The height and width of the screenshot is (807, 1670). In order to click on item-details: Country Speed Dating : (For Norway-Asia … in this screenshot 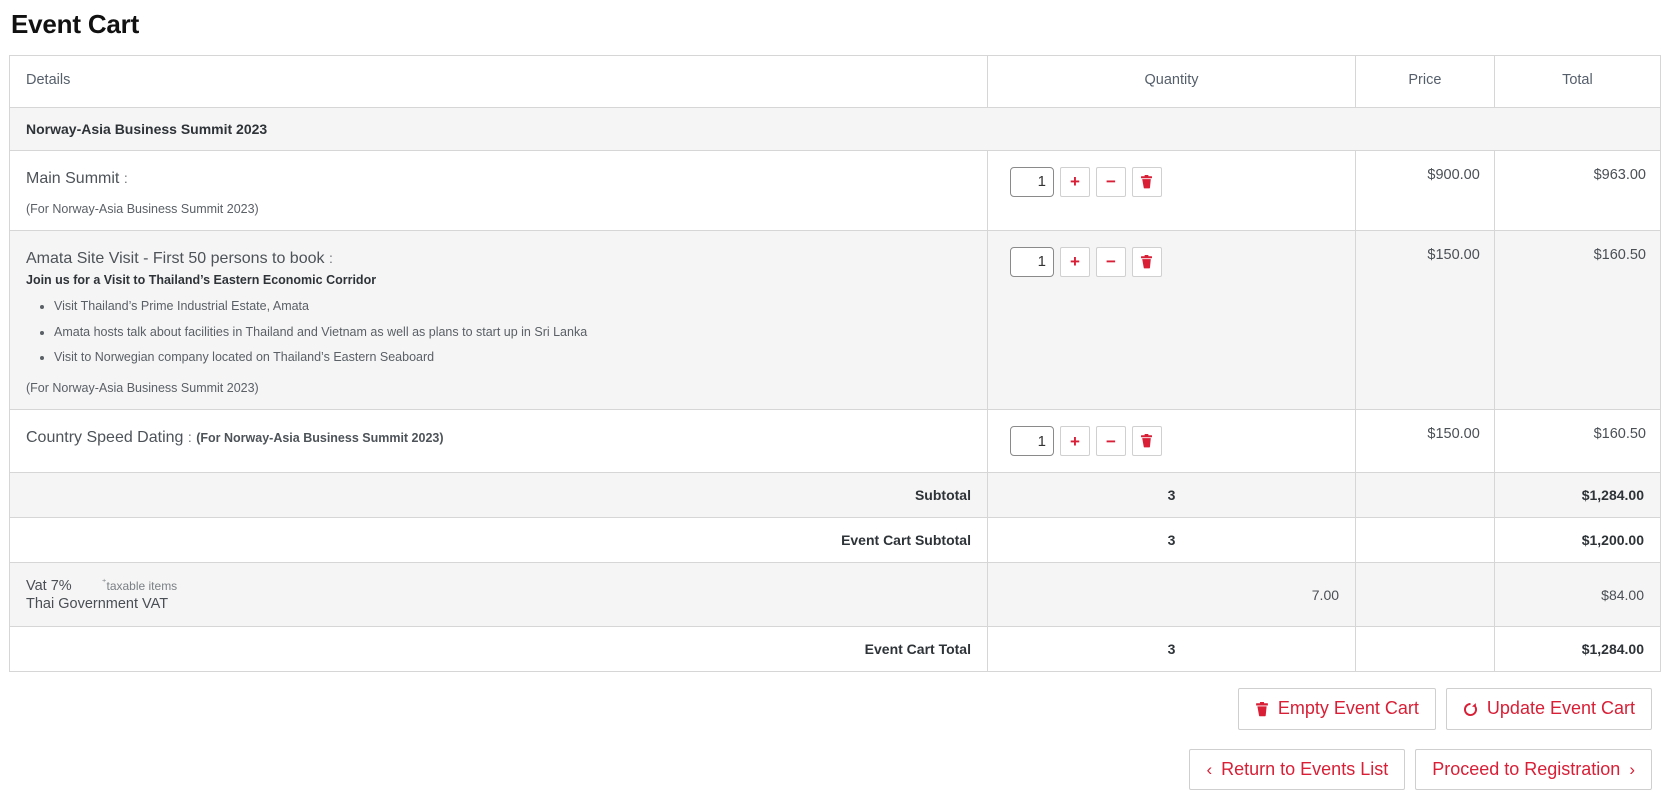, I will do `click(498, 441)`.